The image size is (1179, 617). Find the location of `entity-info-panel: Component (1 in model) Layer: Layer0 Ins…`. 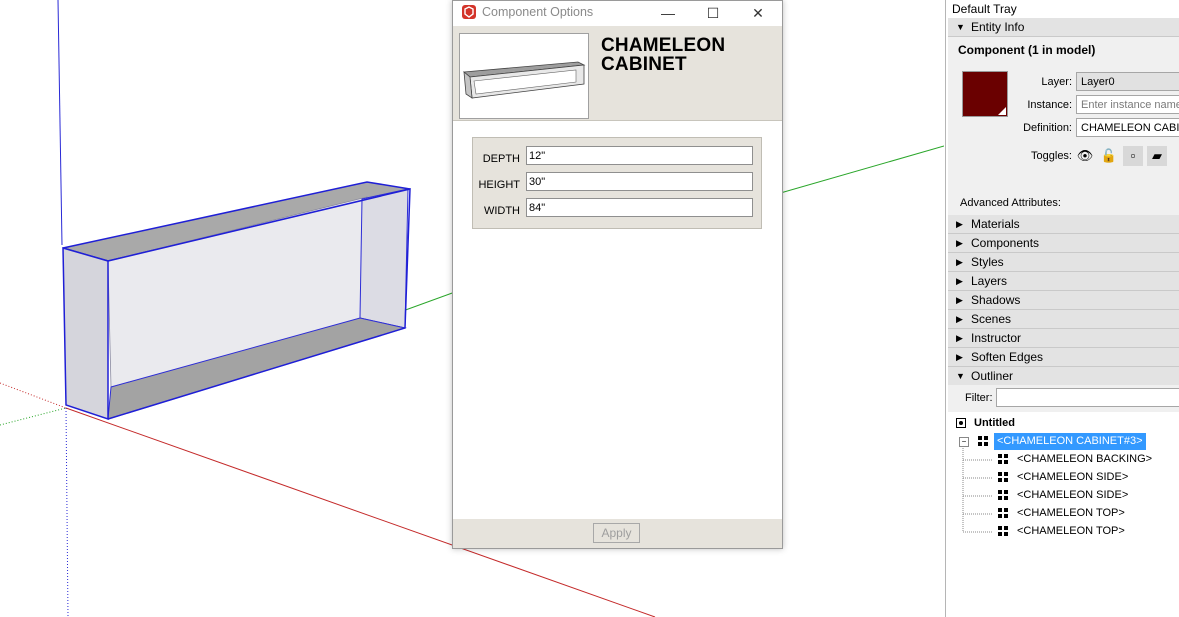

entity-info-panel: Component (1 in model) Layer: Layer0 Ins… is located at coordinates (1063, 126).